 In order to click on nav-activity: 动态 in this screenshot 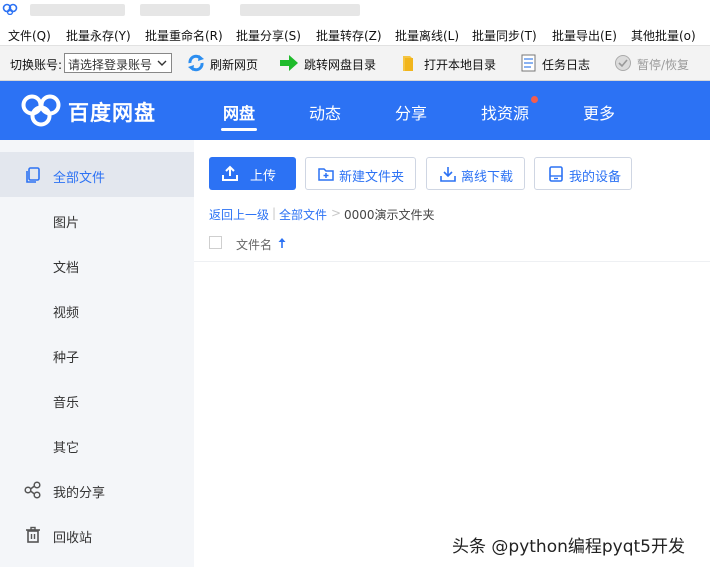, I will do `click(325, 112)`.